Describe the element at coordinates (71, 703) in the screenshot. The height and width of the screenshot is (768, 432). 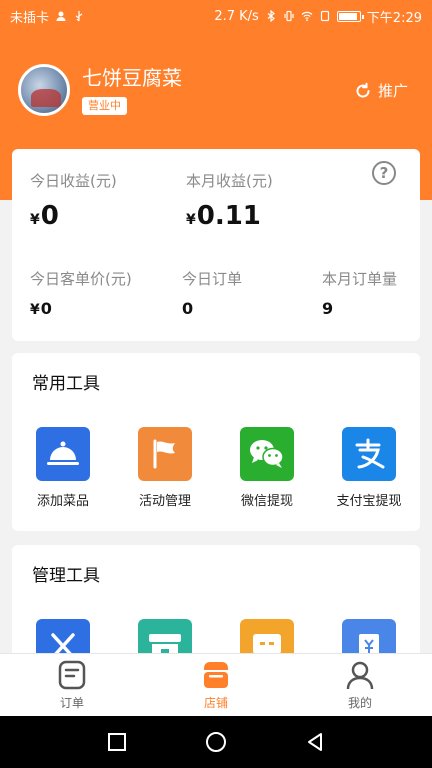
I see `nav-label: 订单` at that location.